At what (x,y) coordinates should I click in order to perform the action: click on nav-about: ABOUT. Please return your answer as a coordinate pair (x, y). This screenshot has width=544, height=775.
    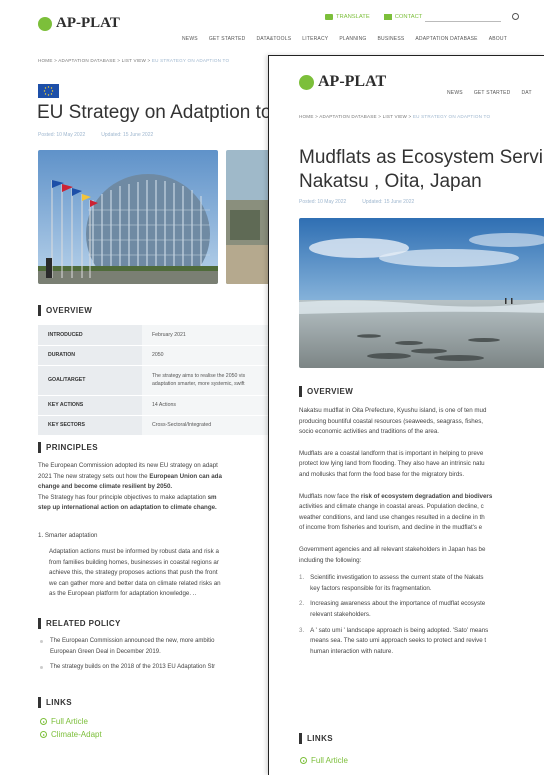
    Looking at the image, I should click on (498, 39).